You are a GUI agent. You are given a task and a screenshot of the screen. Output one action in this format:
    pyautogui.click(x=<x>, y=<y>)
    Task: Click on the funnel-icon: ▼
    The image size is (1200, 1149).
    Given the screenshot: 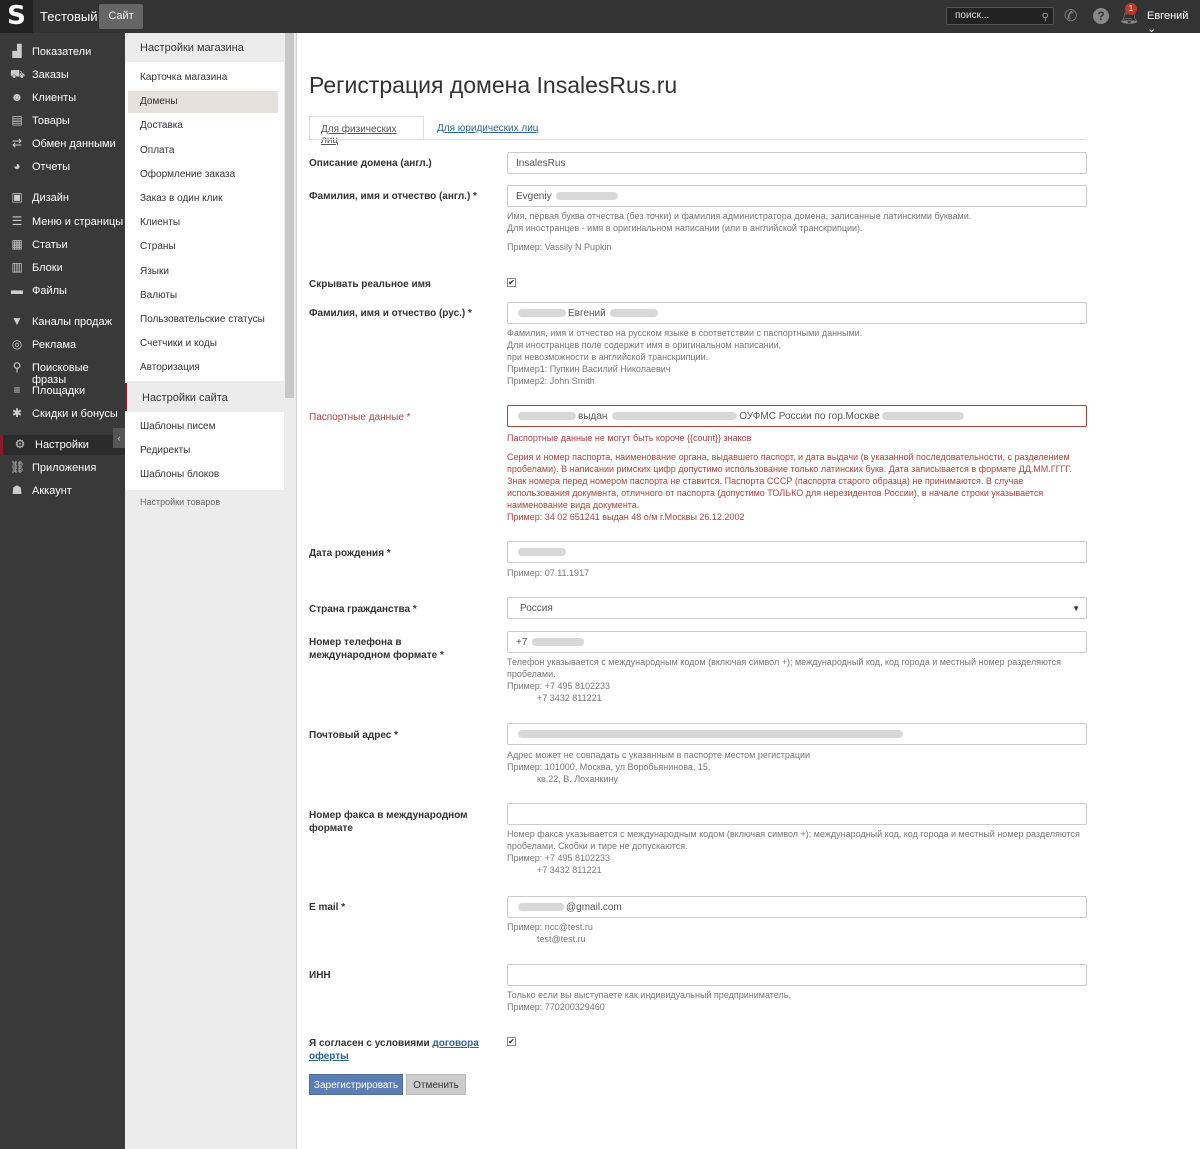 What is the action you would take?
    pyautogui.click(x=17, y=321)
    